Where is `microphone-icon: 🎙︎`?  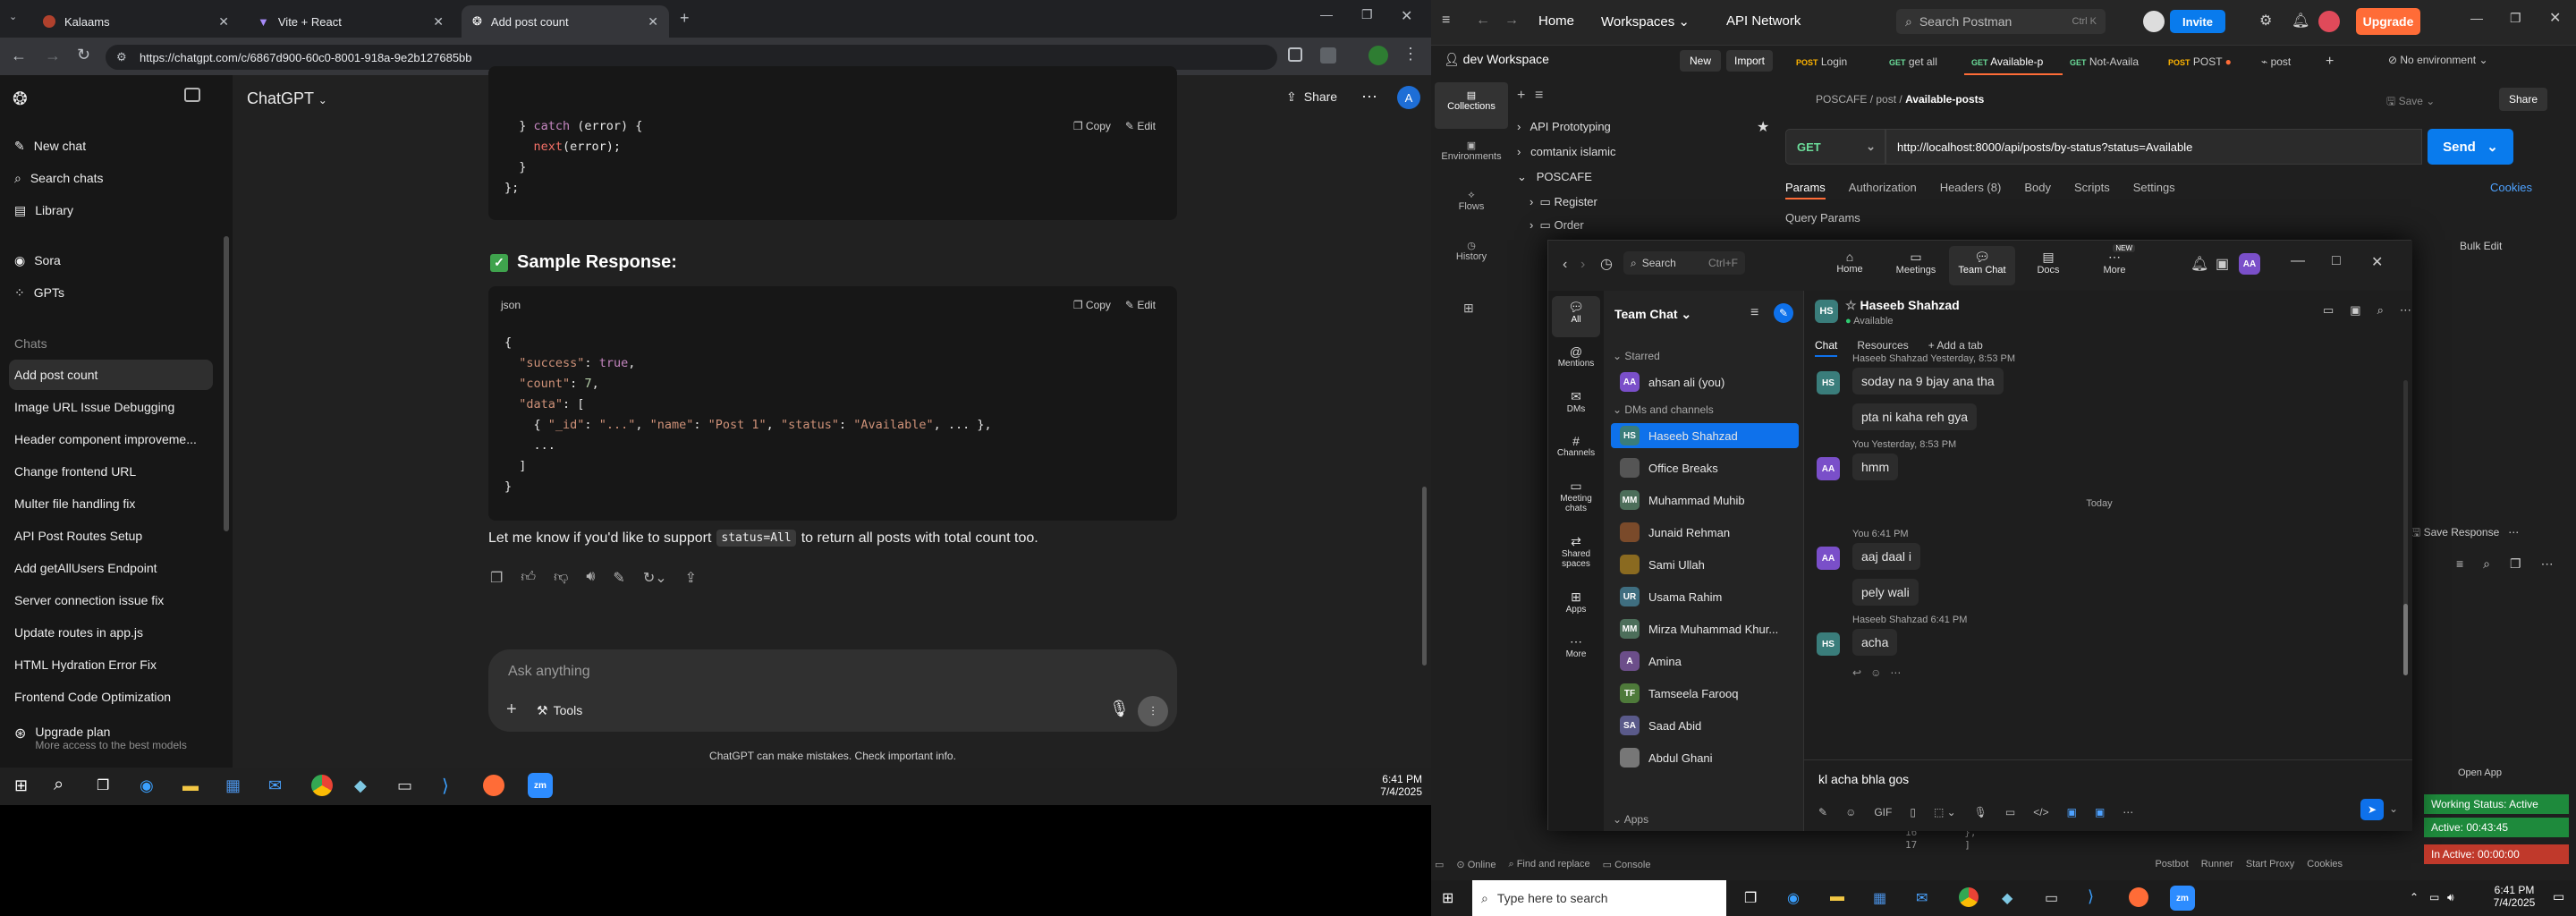
microphone-icon: 🎙︎ is located at coordinates (1119, 709).